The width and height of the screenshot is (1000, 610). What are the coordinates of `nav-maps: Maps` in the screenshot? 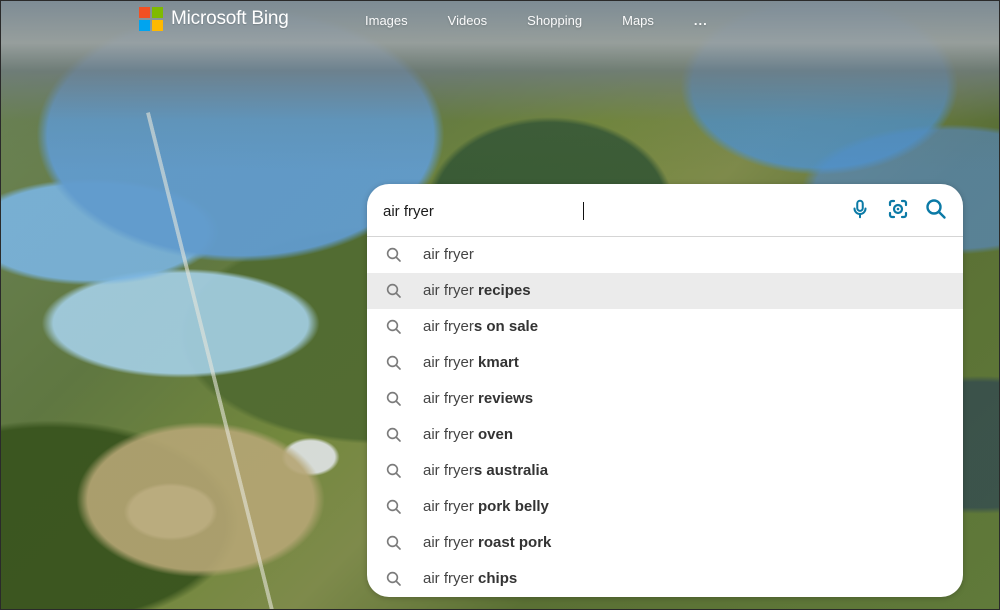 It's located at (638, 20).